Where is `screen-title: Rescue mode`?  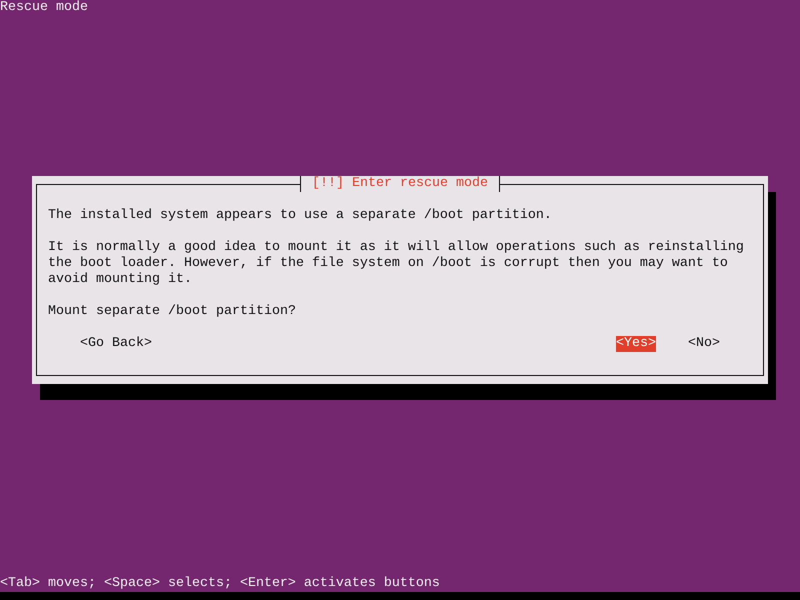 screen-title: Rescue mode is located at coordinates (44, 8).